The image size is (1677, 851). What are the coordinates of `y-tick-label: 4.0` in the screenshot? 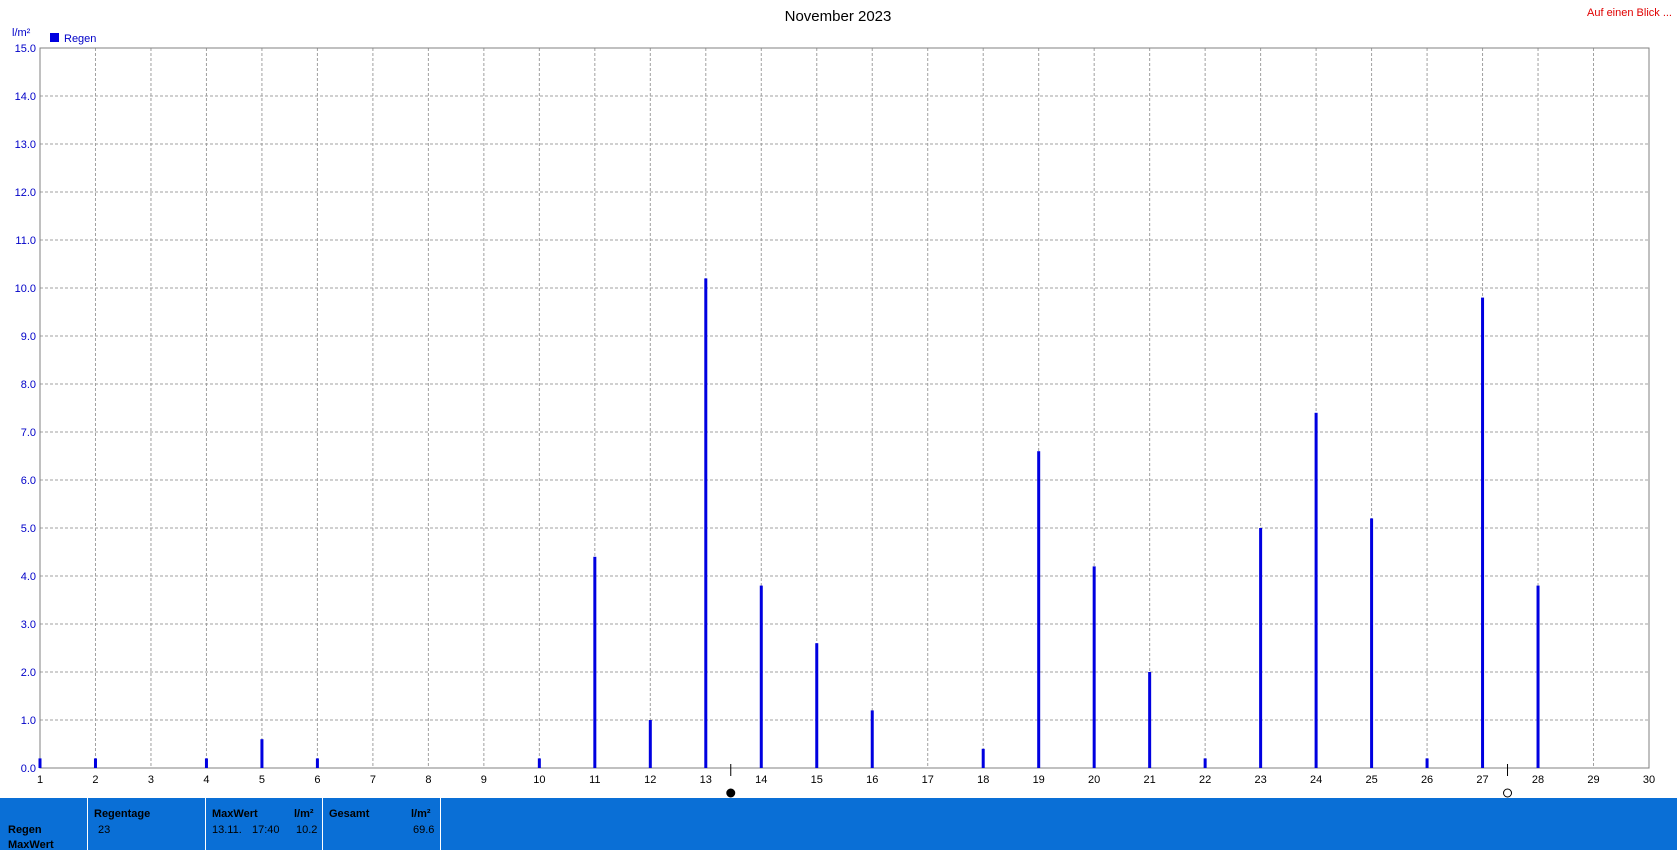 It's located at (28, 577).